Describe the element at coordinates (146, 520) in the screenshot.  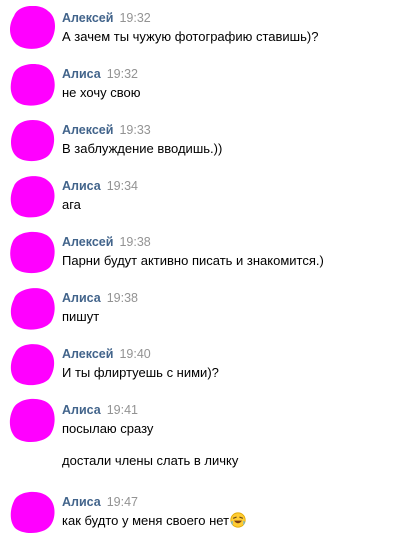
I see `message-text: как будто у меня своего нет` at that location.